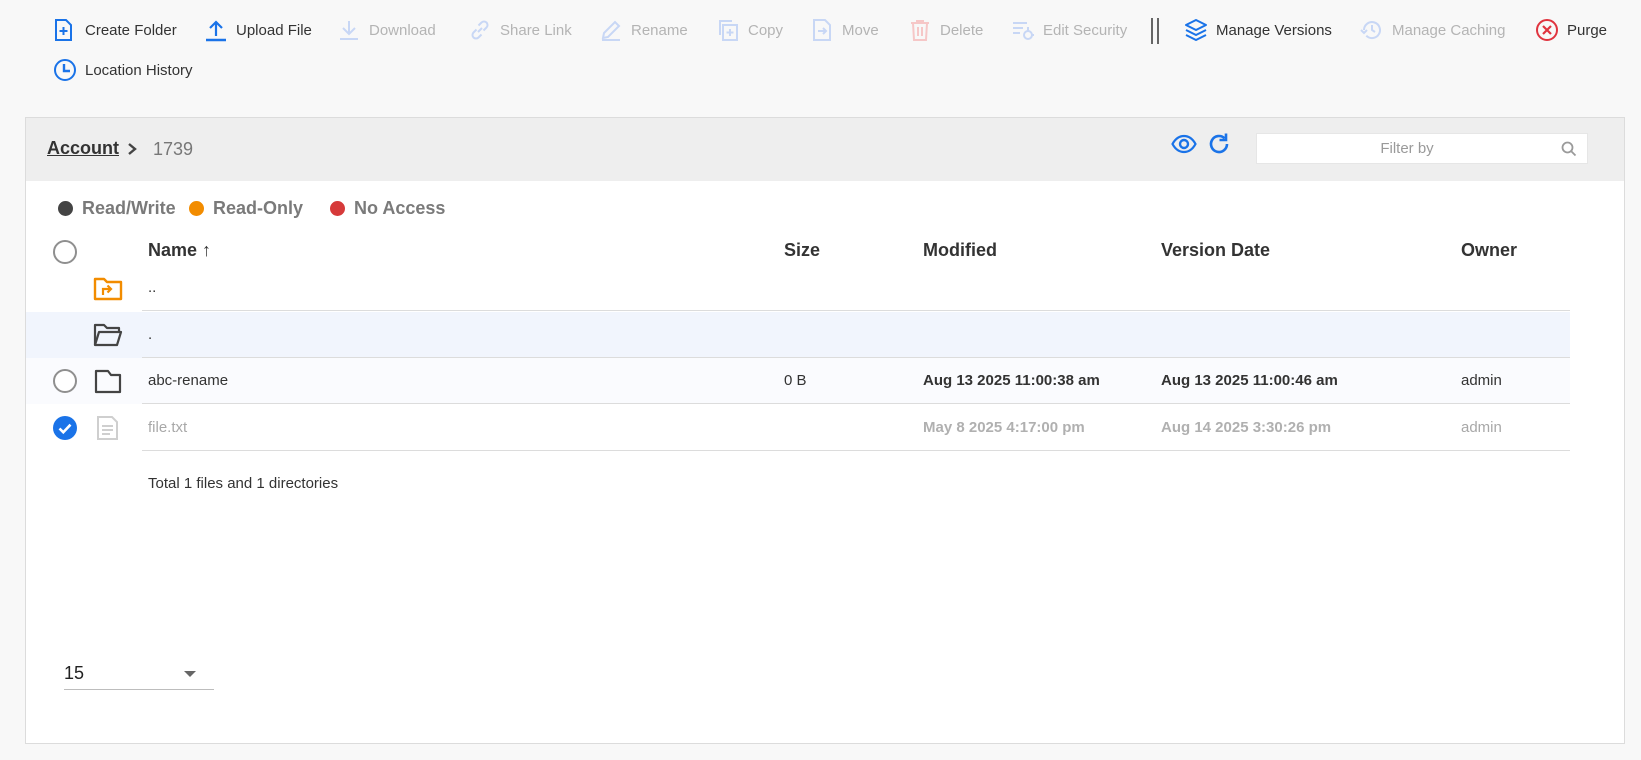 The height and width of the screenshot is (760, 1641). I want to click on row-modified: Aug 13 2025 11:00:38 am, so click(1011, 380).